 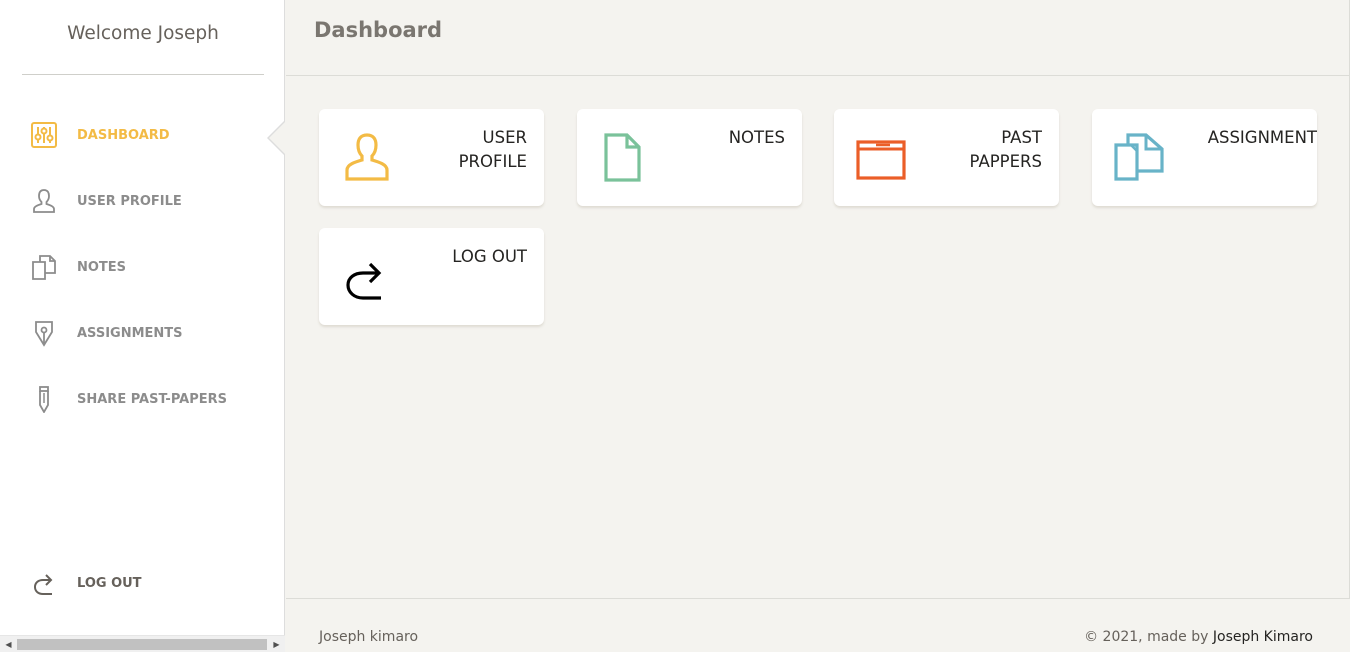 What do you see at coordinates (818, 38) in the screenshot?
I see `top-navbar: Dashboard` at bounding box center [818, 38].